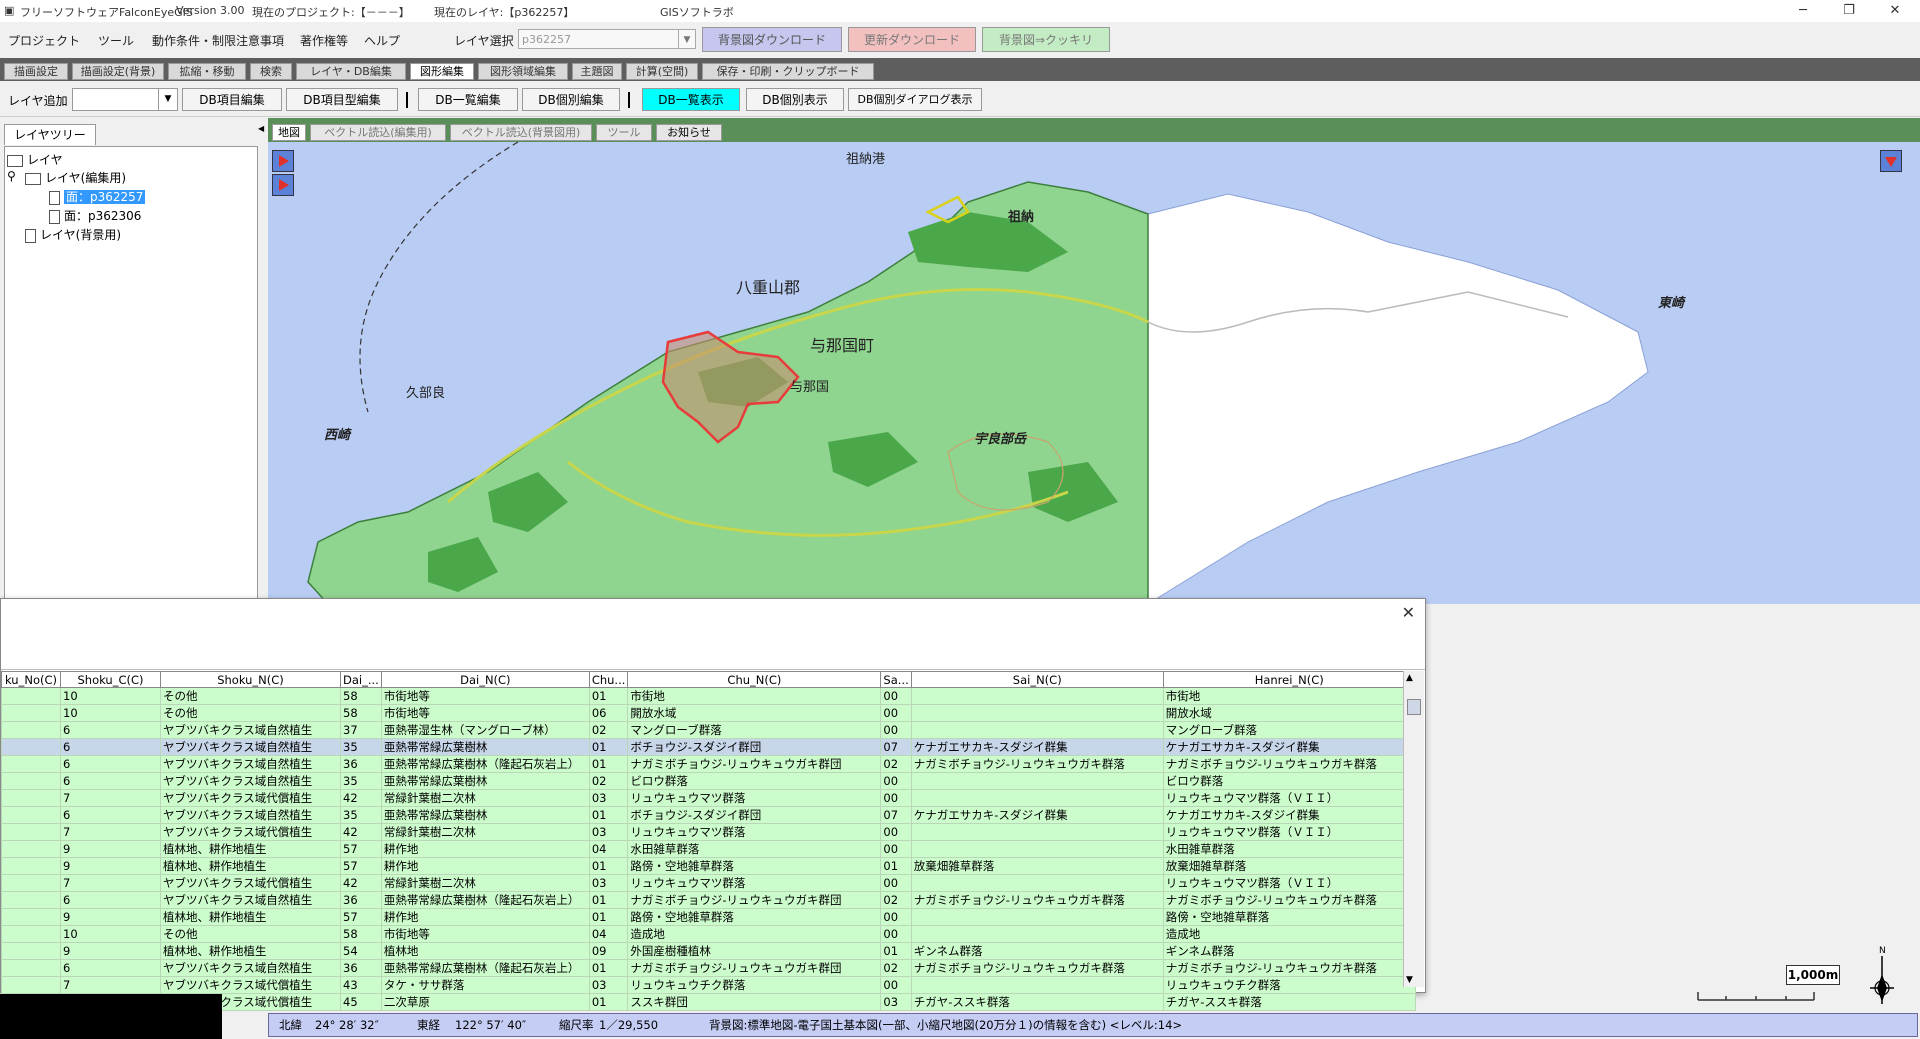 The image size is (1920, 1039). Describe the element at coordinates (662, 71) in the screenshot. I see `tab-spatial-calc: 計算(空間)` at that location.